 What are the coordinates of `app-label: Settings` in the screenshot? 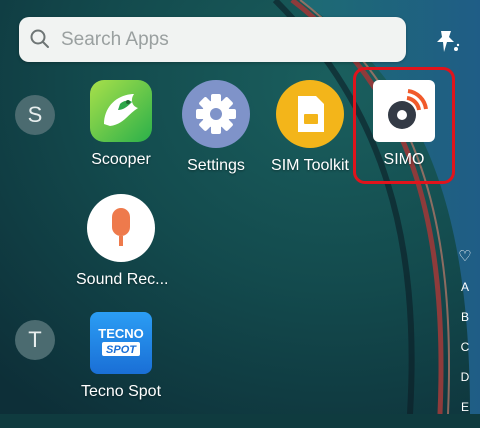 It's located at (216, 165).